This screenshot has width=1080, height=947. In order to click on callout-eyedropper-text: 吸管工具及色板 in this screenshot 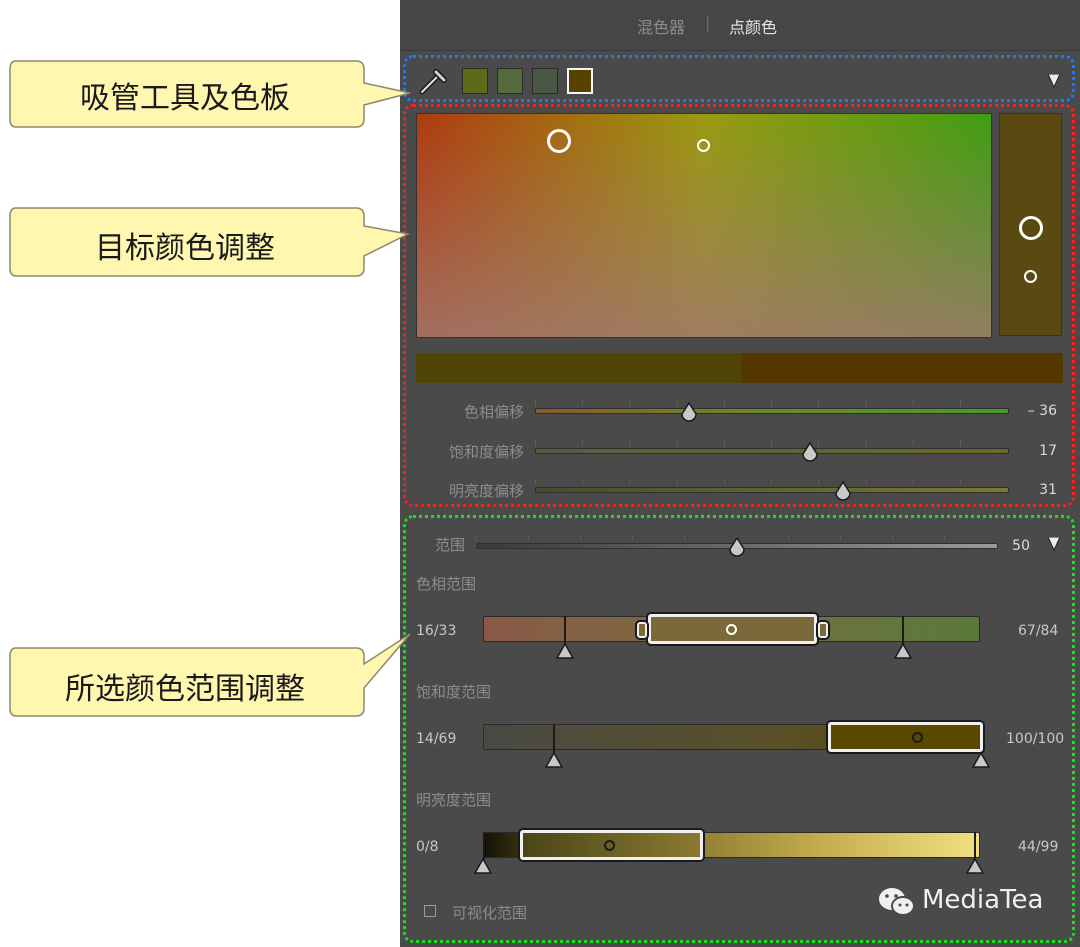, I will do `click(185, 98)`.